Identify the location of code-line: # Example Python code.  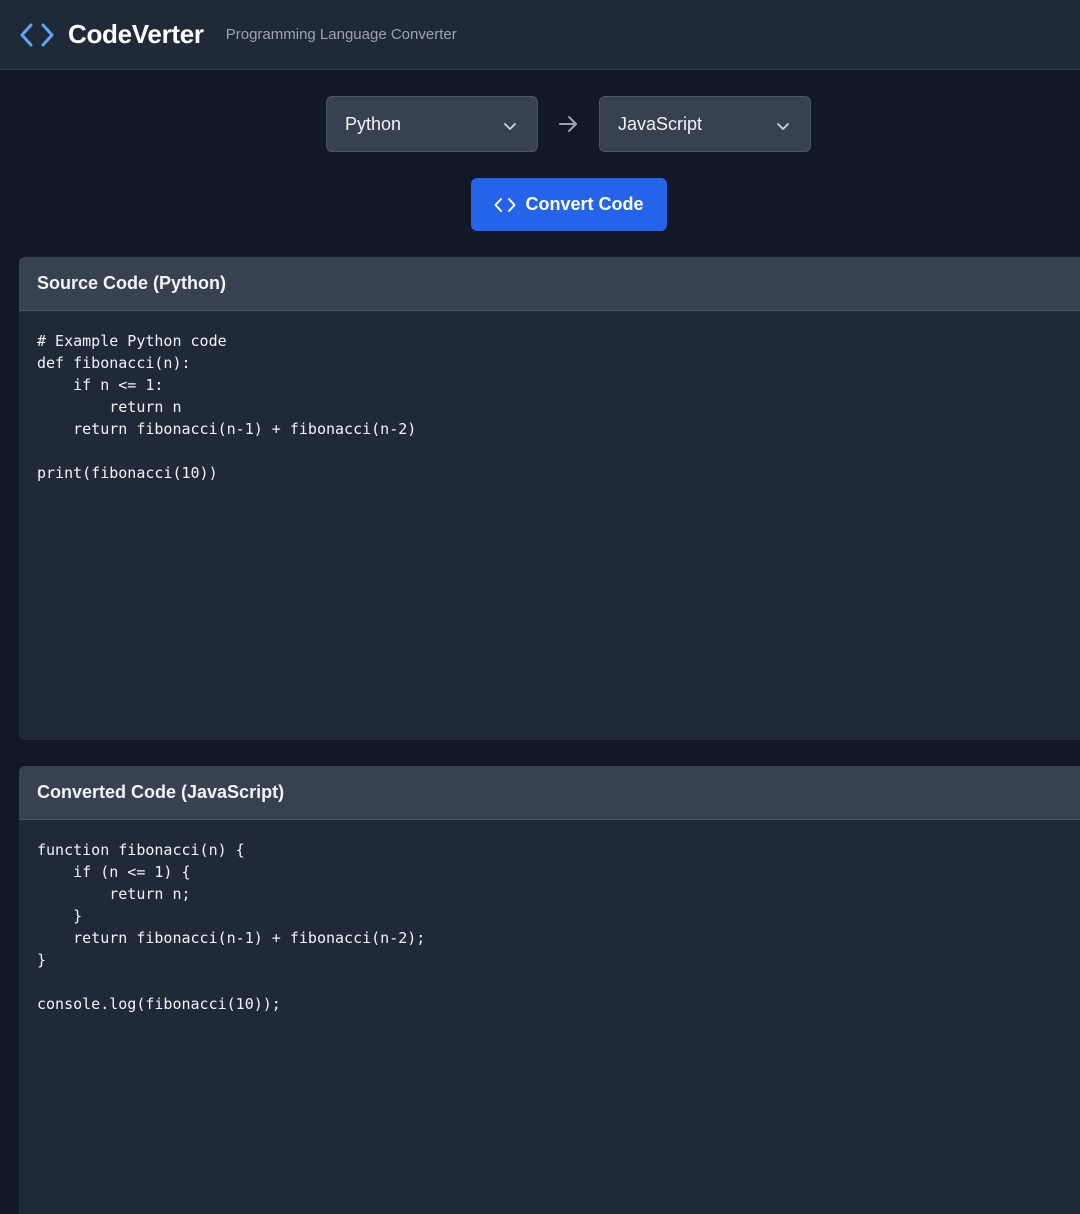
(132, 341).